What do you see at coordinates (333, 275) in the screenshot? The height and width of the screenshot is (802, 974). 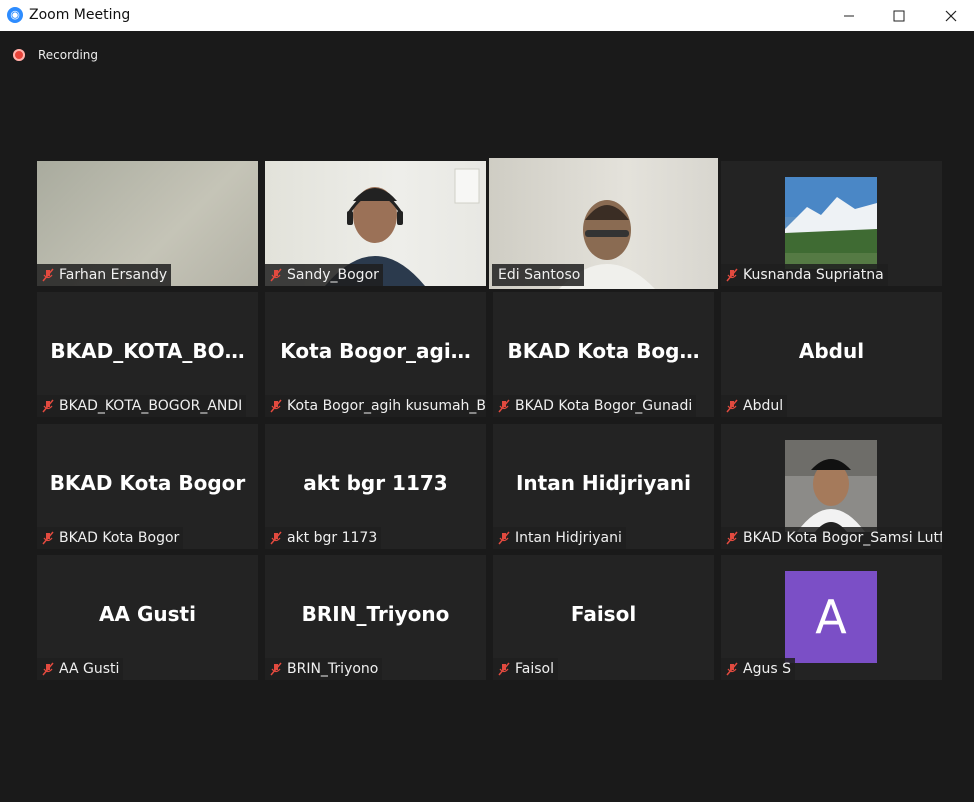 I see `participant-name: Sandy_Bogor` at bounding box center [333, 275].